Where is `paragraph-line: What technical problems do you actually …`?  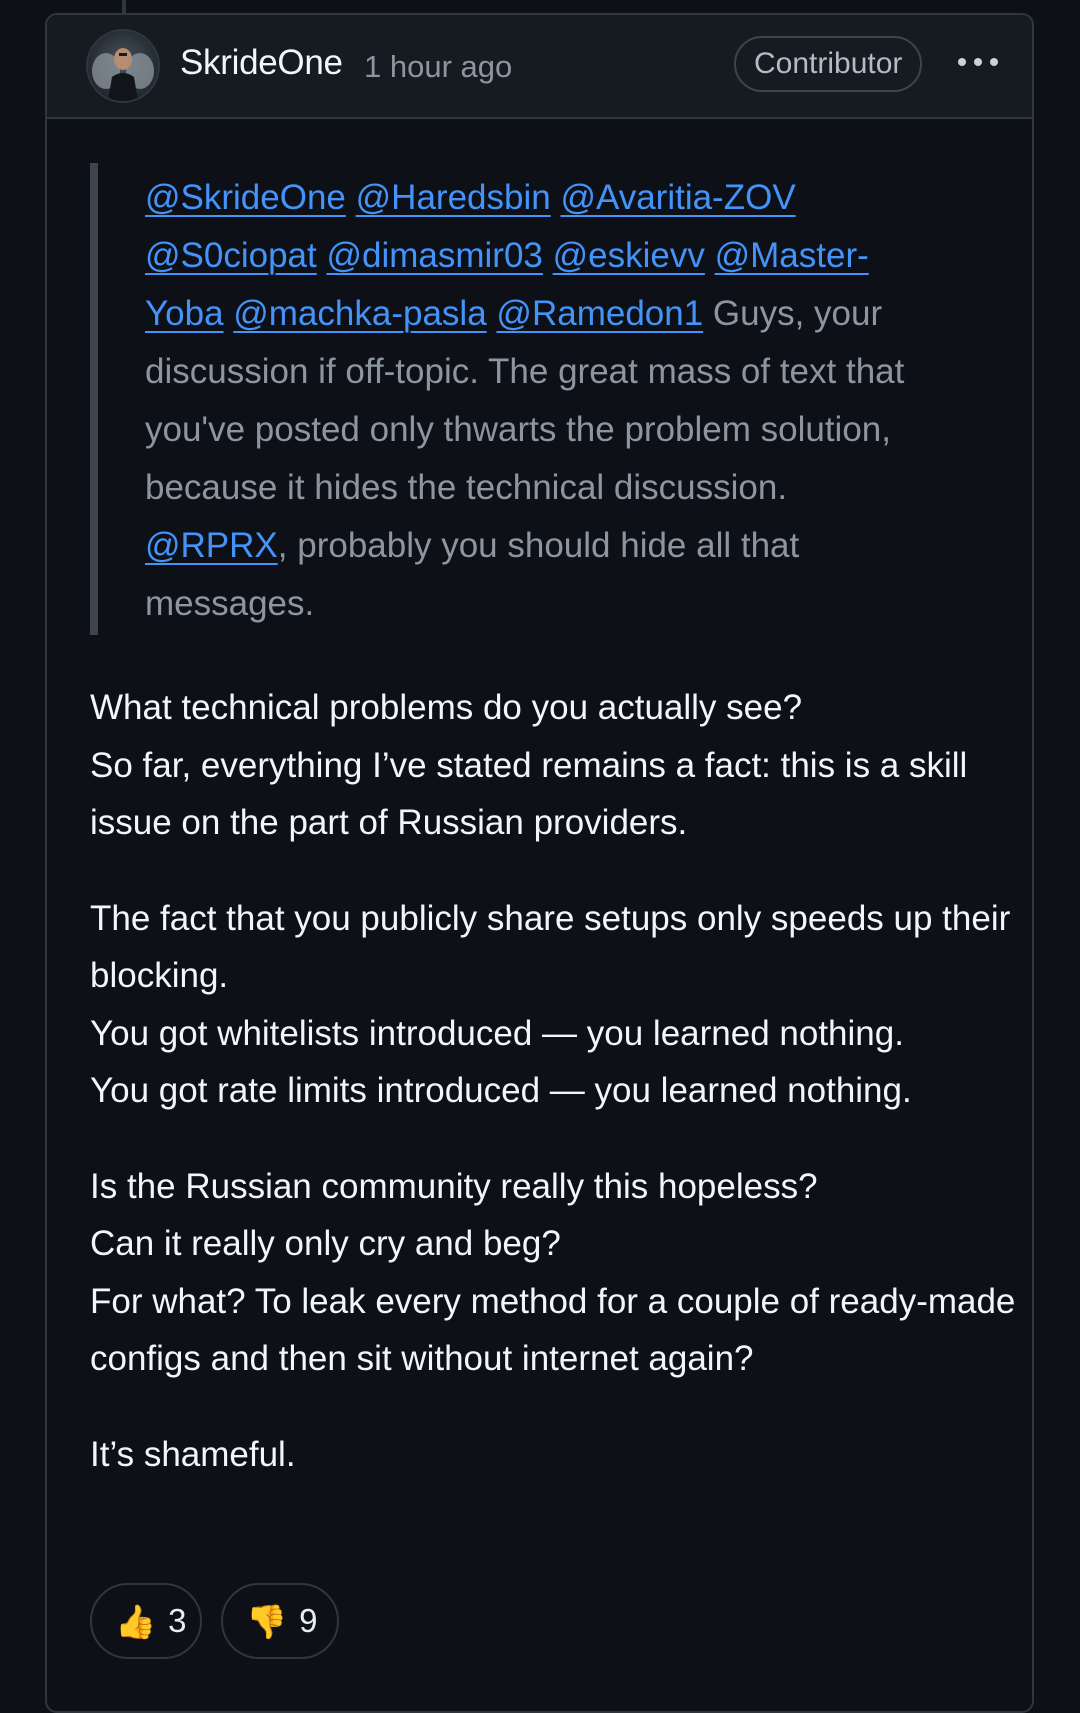
paragraph-line: What technical problems do you actually … is located at coordinates (446, 707).